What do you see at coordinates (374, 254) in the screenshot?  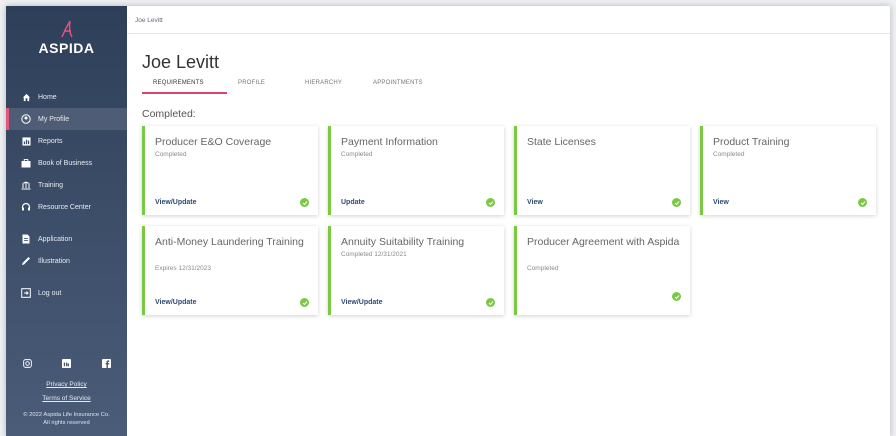 I see `card-status: Completed 12/31/2021` at bounding box center [374, 254].